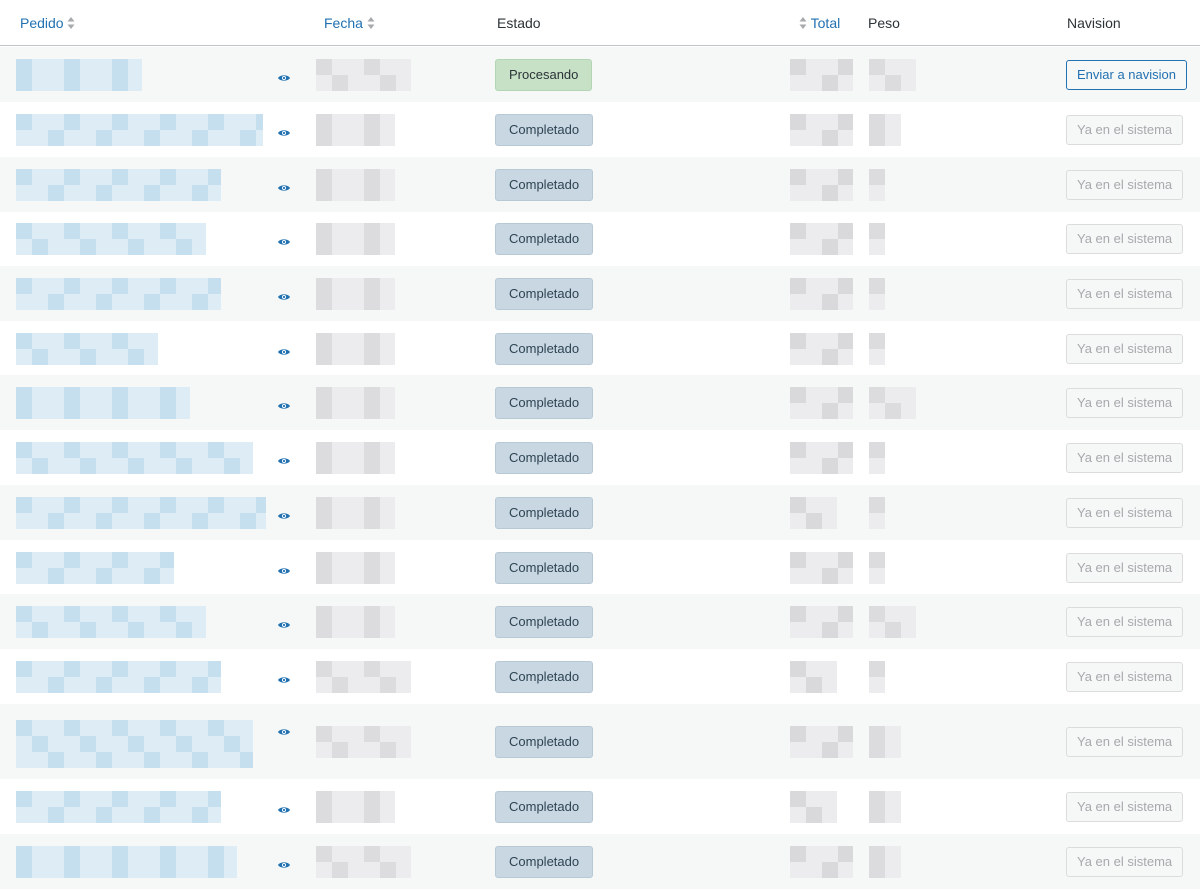  I want to click on column-header-order: Pedido, so click(47, 23).